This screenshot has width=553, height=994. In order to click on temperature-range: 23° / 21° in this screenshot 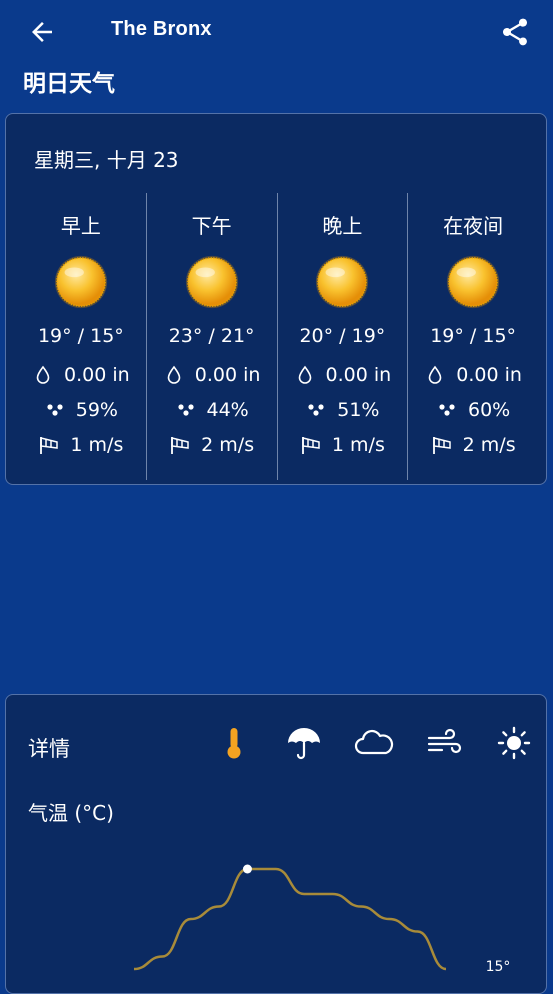, I will do `click(211, 336)`.